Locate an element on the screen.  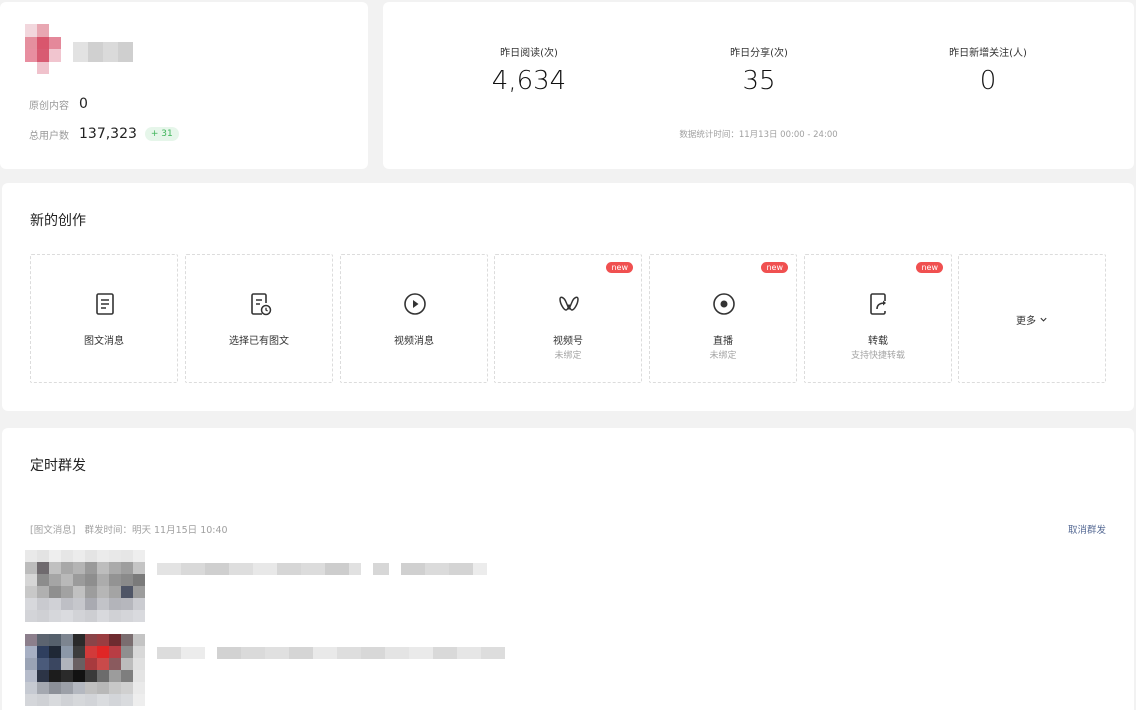
original-content-label: 原创内容 is located at coordinates (49, 106).